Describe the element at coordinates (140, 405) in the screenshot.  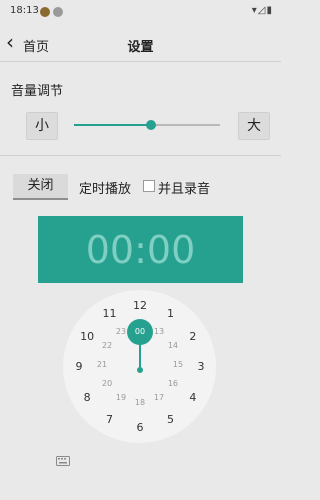
I see `clock-number-18: 18` at that location.